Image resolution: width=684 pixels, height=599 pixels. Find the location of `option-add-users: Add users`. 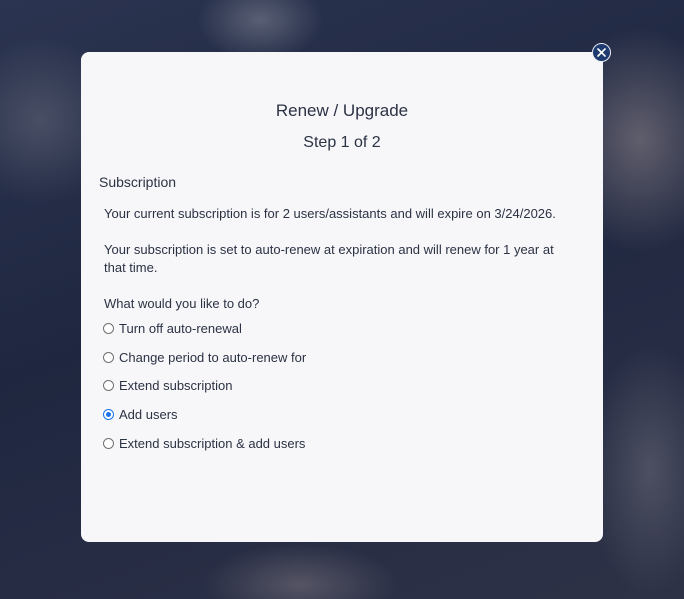

option-add-users: Add users is located at coordinates (140, 414).